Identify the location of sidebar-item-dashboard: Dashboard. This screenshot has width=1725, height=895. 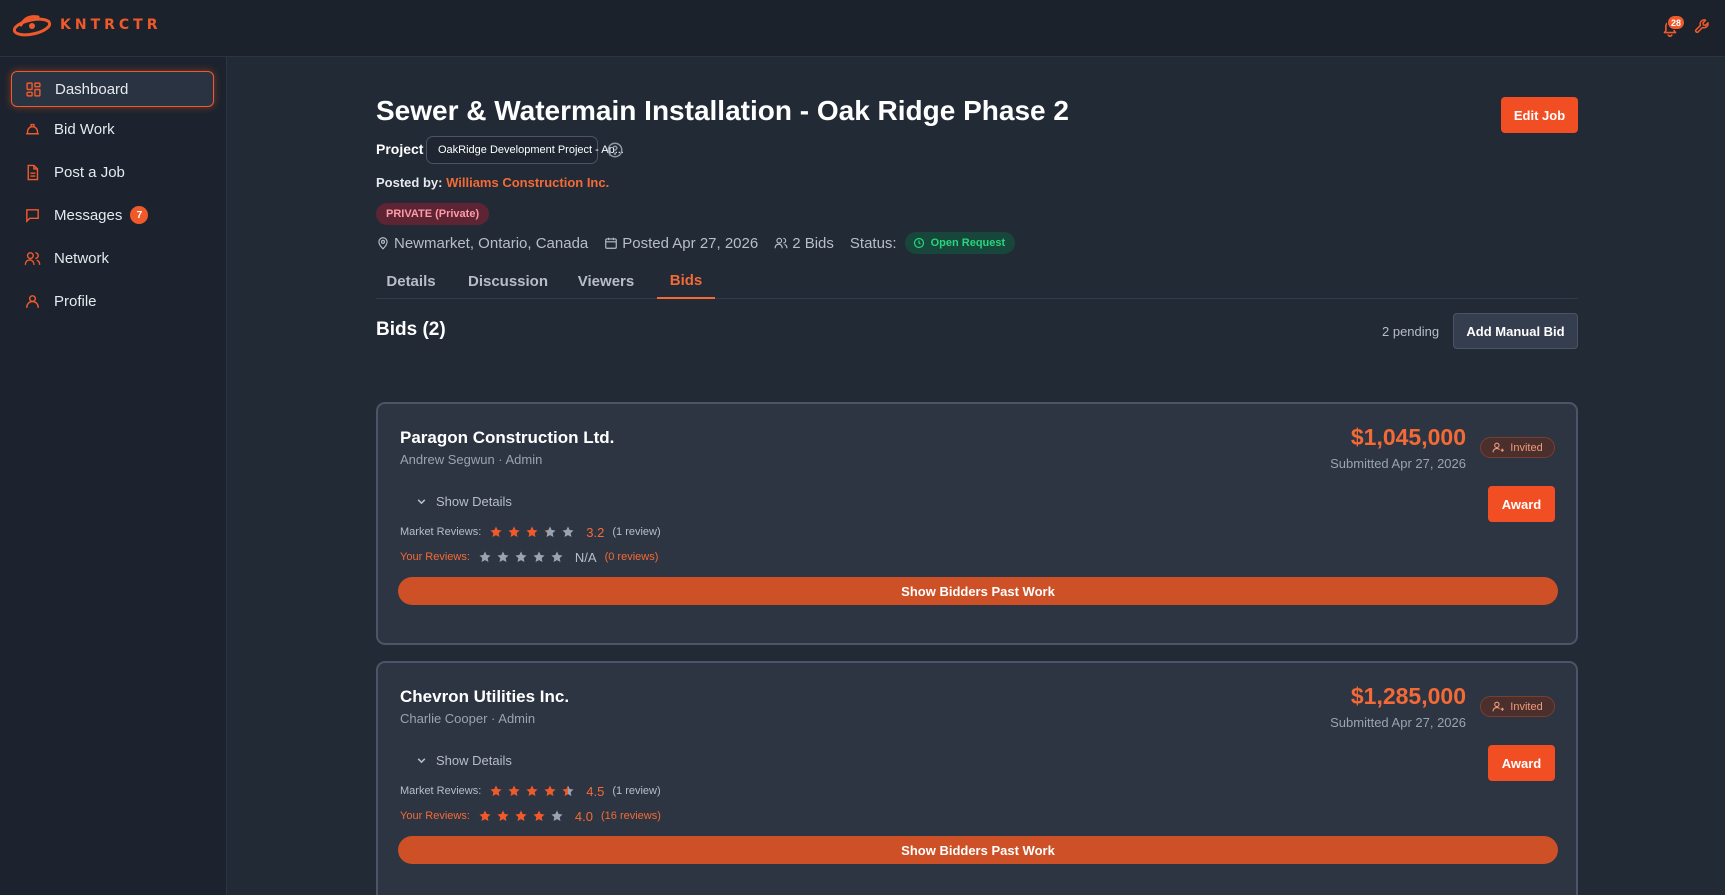
(112, 89).